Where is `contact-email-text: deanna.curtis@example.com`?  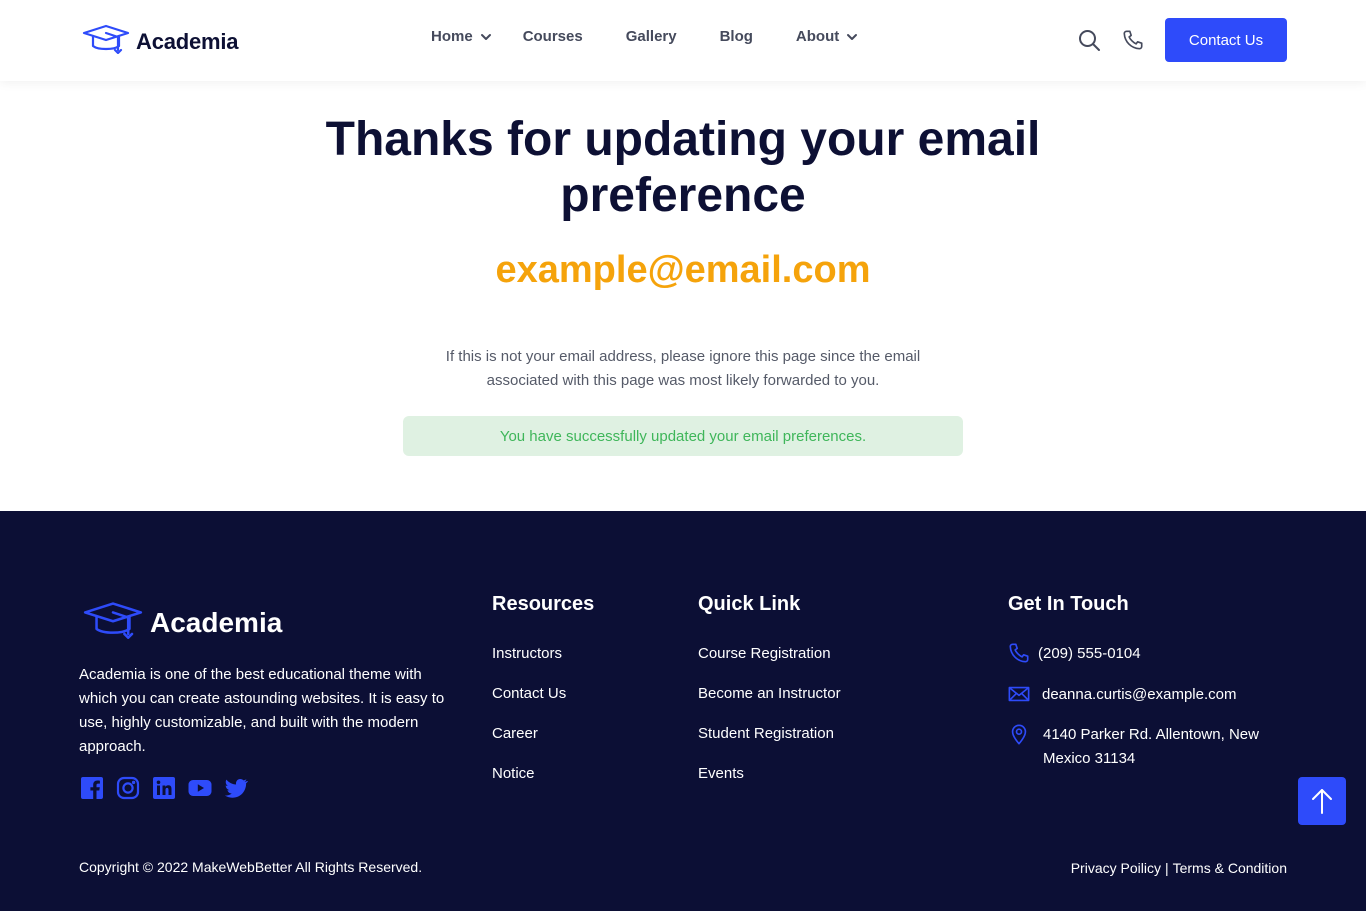 contact-email-text: deanna.curtis@example.com is located at coordinates (1139, 694).